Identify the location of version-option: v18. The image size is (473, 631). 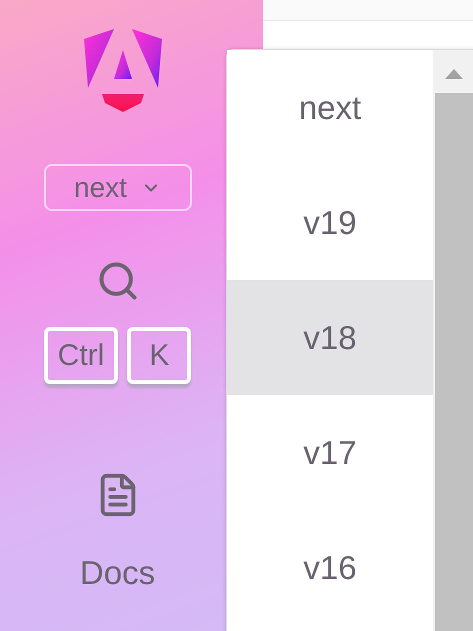
(330, 337).